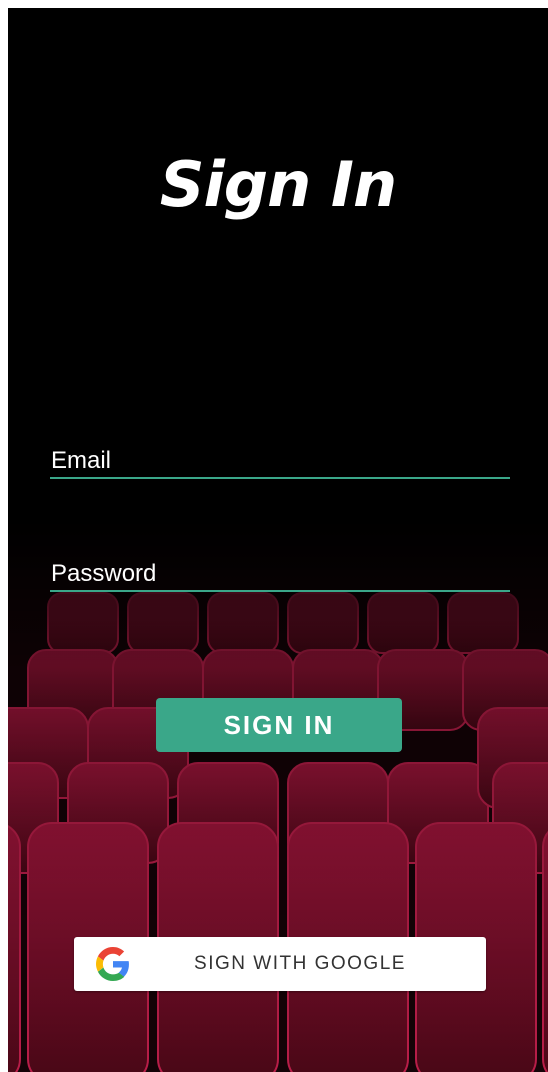 The height and width of the screenshot is (1072, 548). I want to click on email-field, so click(280, 461).